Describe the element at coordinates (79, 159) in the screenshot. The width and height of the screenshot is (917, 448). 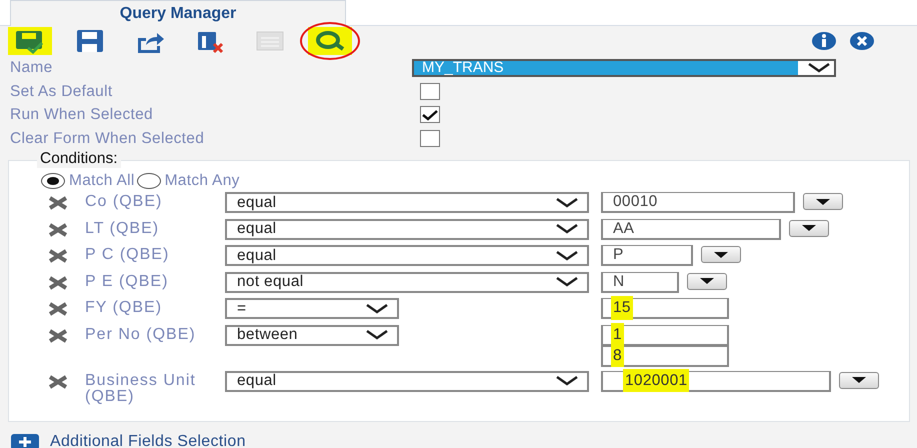
I see `section-title: Conditions:` at that location.